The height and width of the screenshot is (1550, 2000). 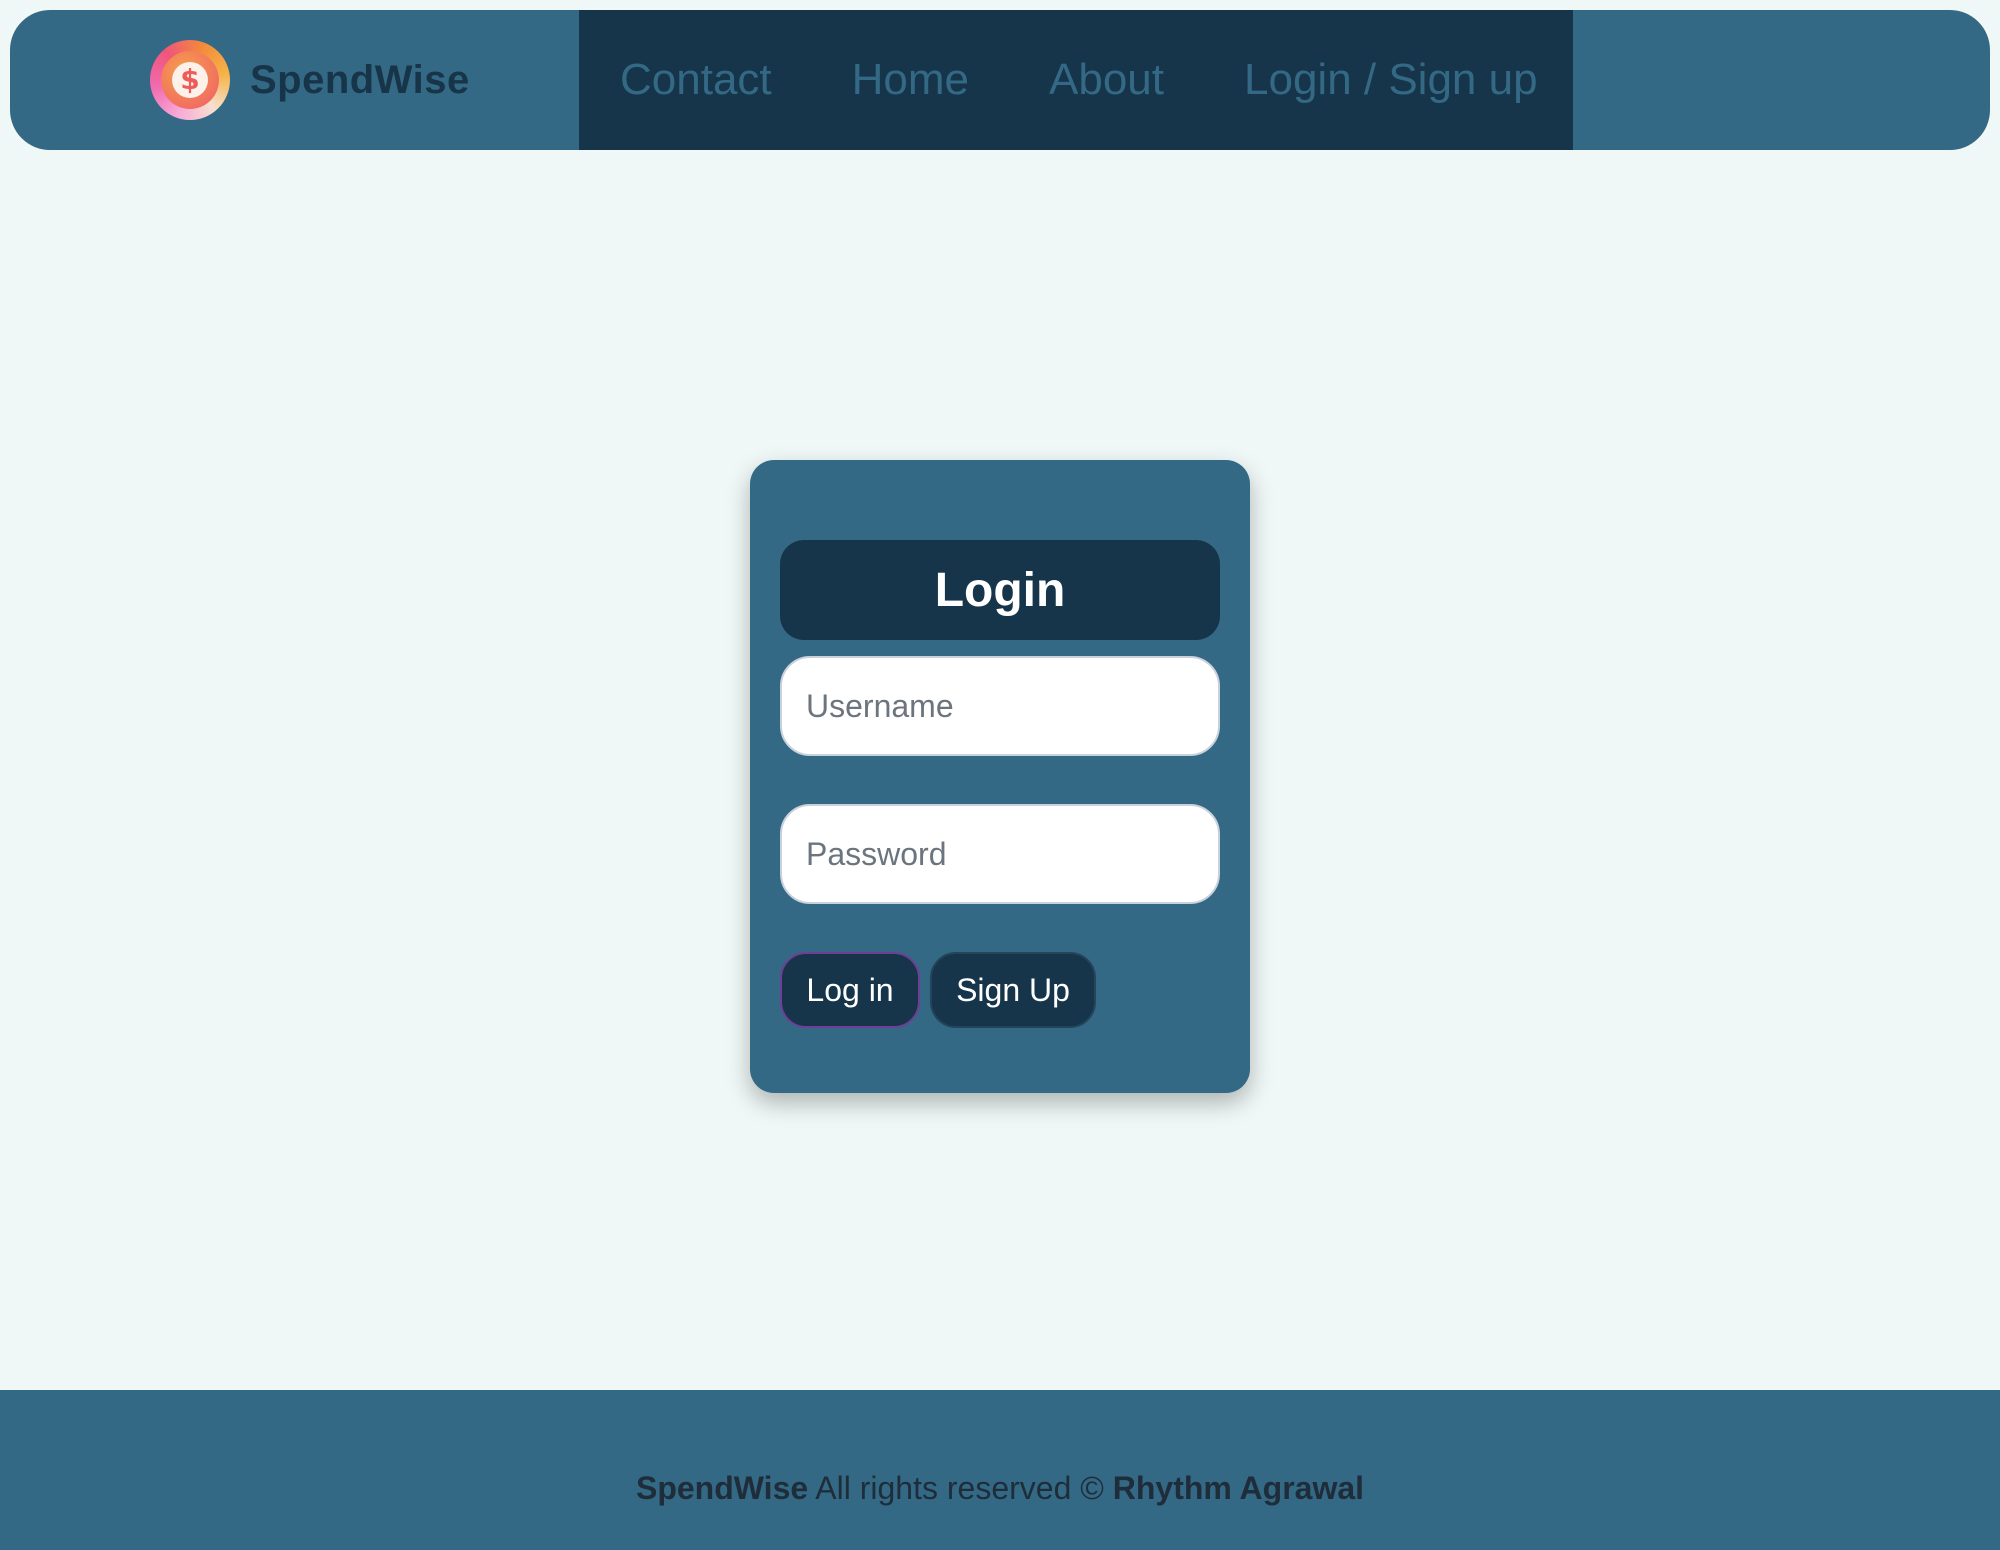 What do you see at coordinates (910, 80) in the screenshot?
I see `nav-link-home: Home` at bounding box center [910, 80].